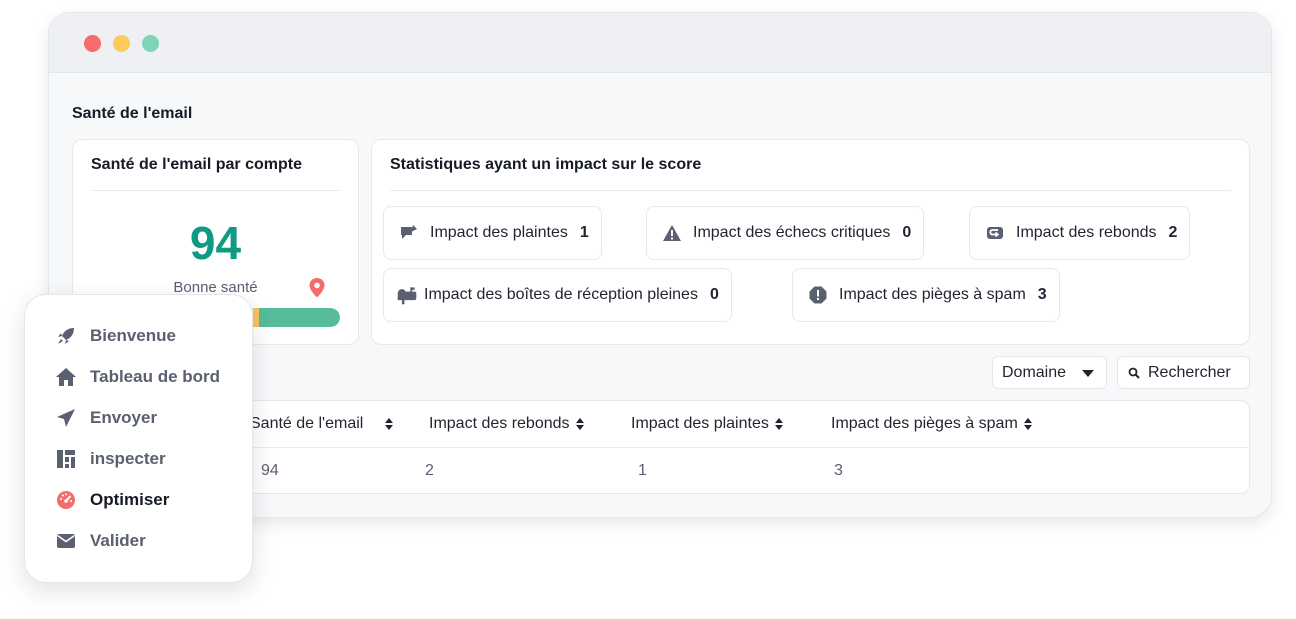 The image size is (1296, 619). Describe the element at coordinates (299, 317) in the screenshot. I see `health-bar-segment-good` at that location.